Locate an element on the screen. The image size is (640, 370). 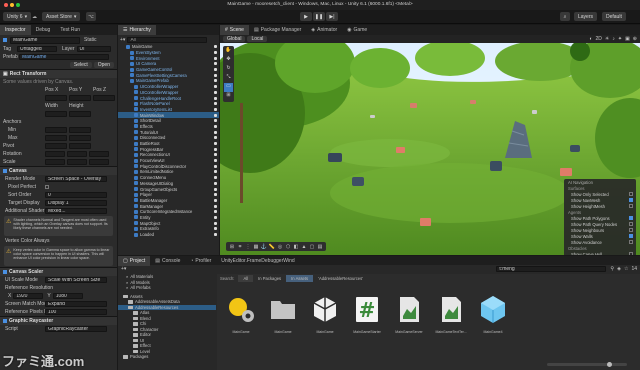
layer-dropdown: UI is located at coordinates (93, 49).